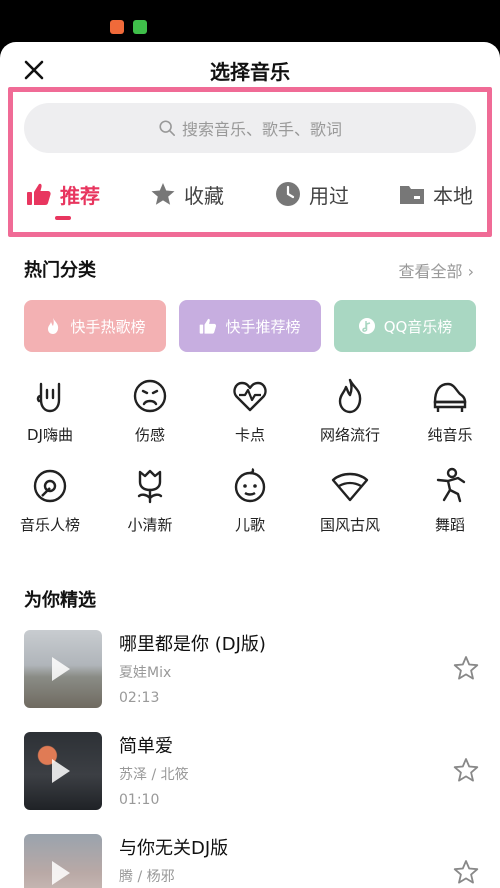 Image resolution: width=500 pixels, height=888 pixels. I want to click on tab-label: 推荐, so click(80, 195).